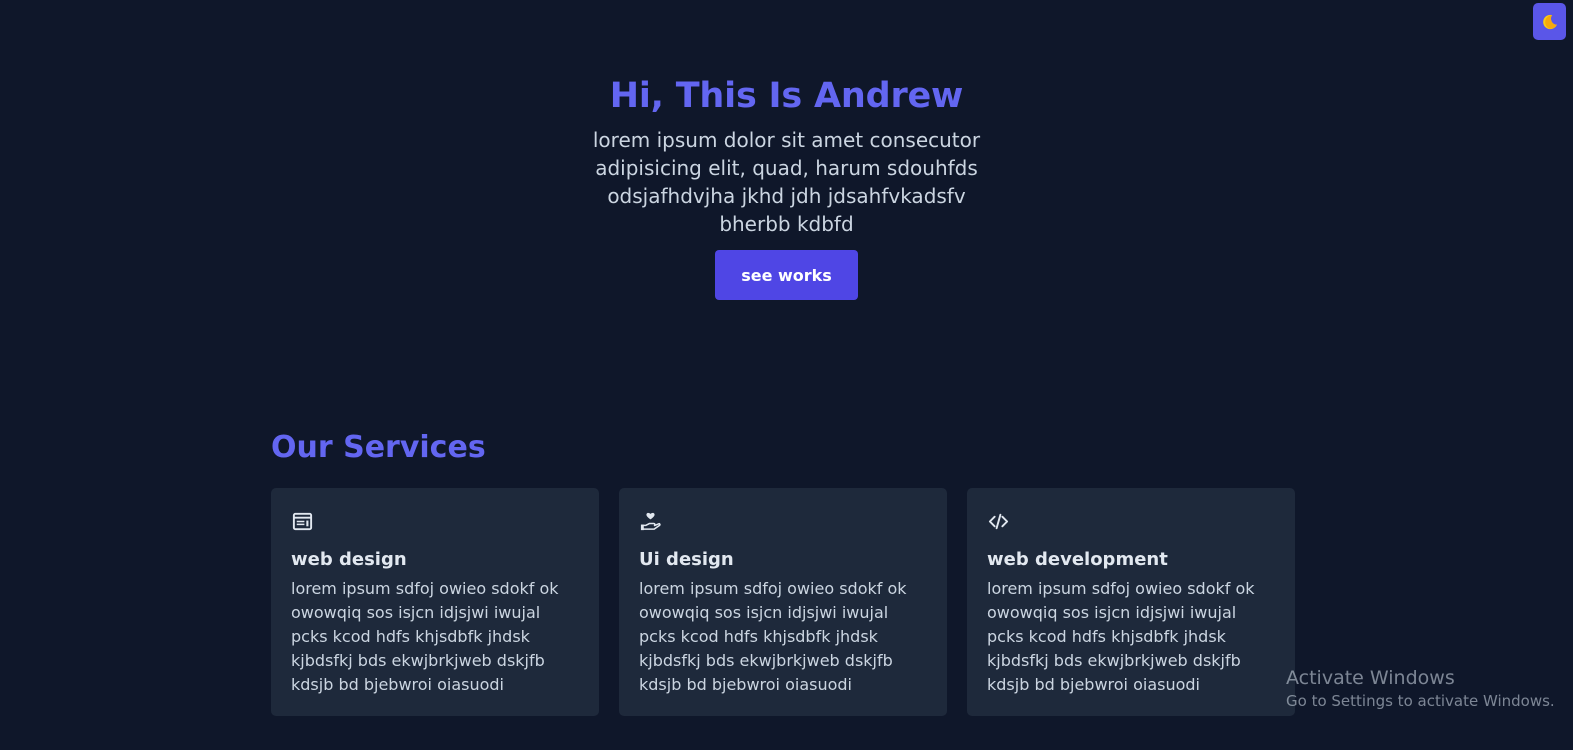  What do you see at coordinates (998, 521) in the screenshot?
I see `code-icon` at bounding box center [998, 521].